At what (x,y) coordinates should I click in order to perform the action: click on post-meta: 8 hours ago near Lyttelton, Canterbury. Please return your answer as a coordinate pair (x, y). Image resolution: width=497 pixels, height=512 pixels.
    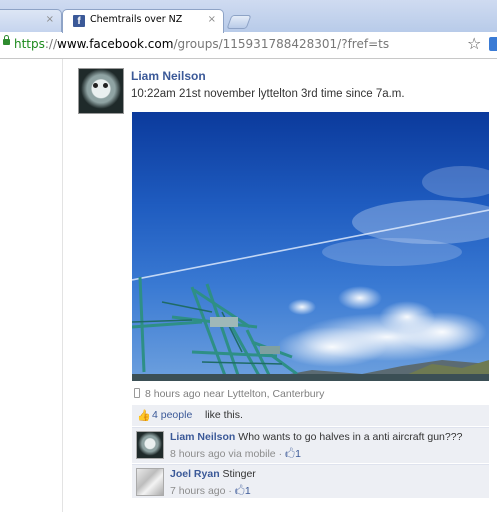
    Looking at the image, I should click on (229, 394).